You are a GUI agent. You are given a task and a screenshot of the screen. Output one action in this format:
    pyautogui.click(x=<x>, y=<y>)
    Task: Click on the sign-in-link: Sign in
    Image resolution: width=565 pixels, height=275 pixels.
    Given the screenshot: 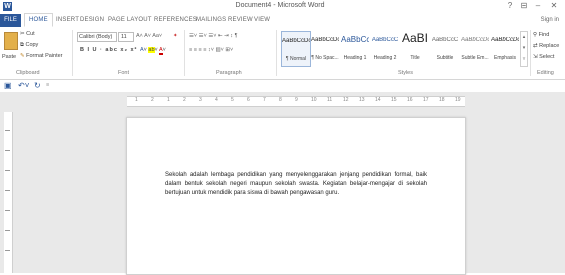 What is the action you would take?
    pyautogui.click(x=550, y=20)
    